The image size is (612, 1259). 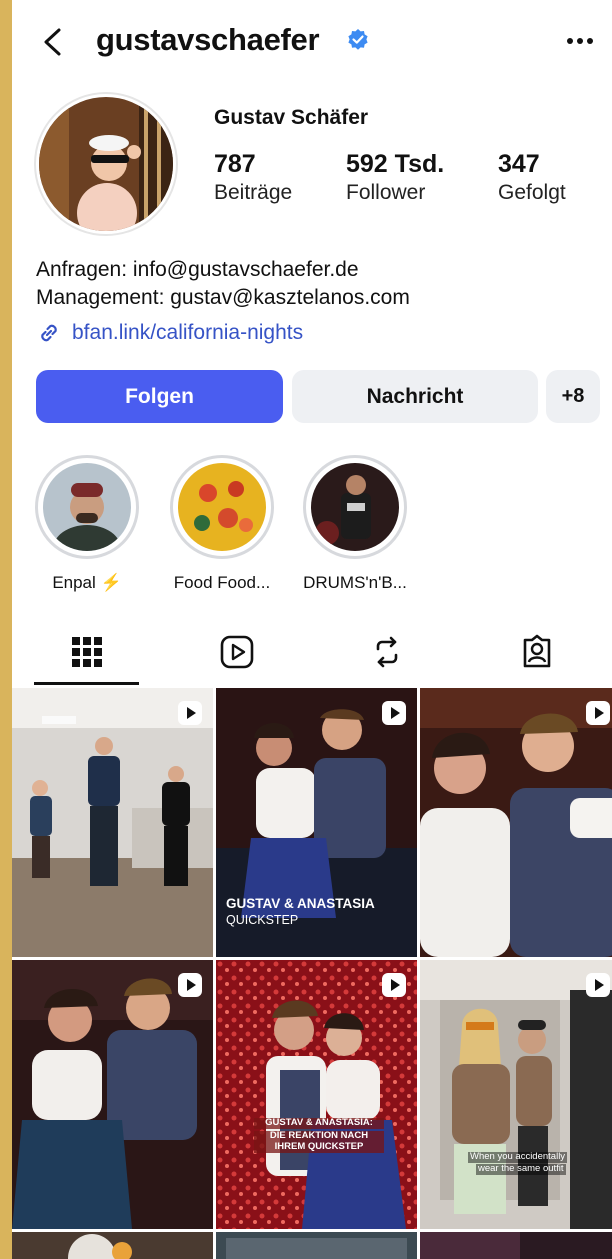 I want to click on profile-username: gustavschaefer, so click(x=208, y=39).